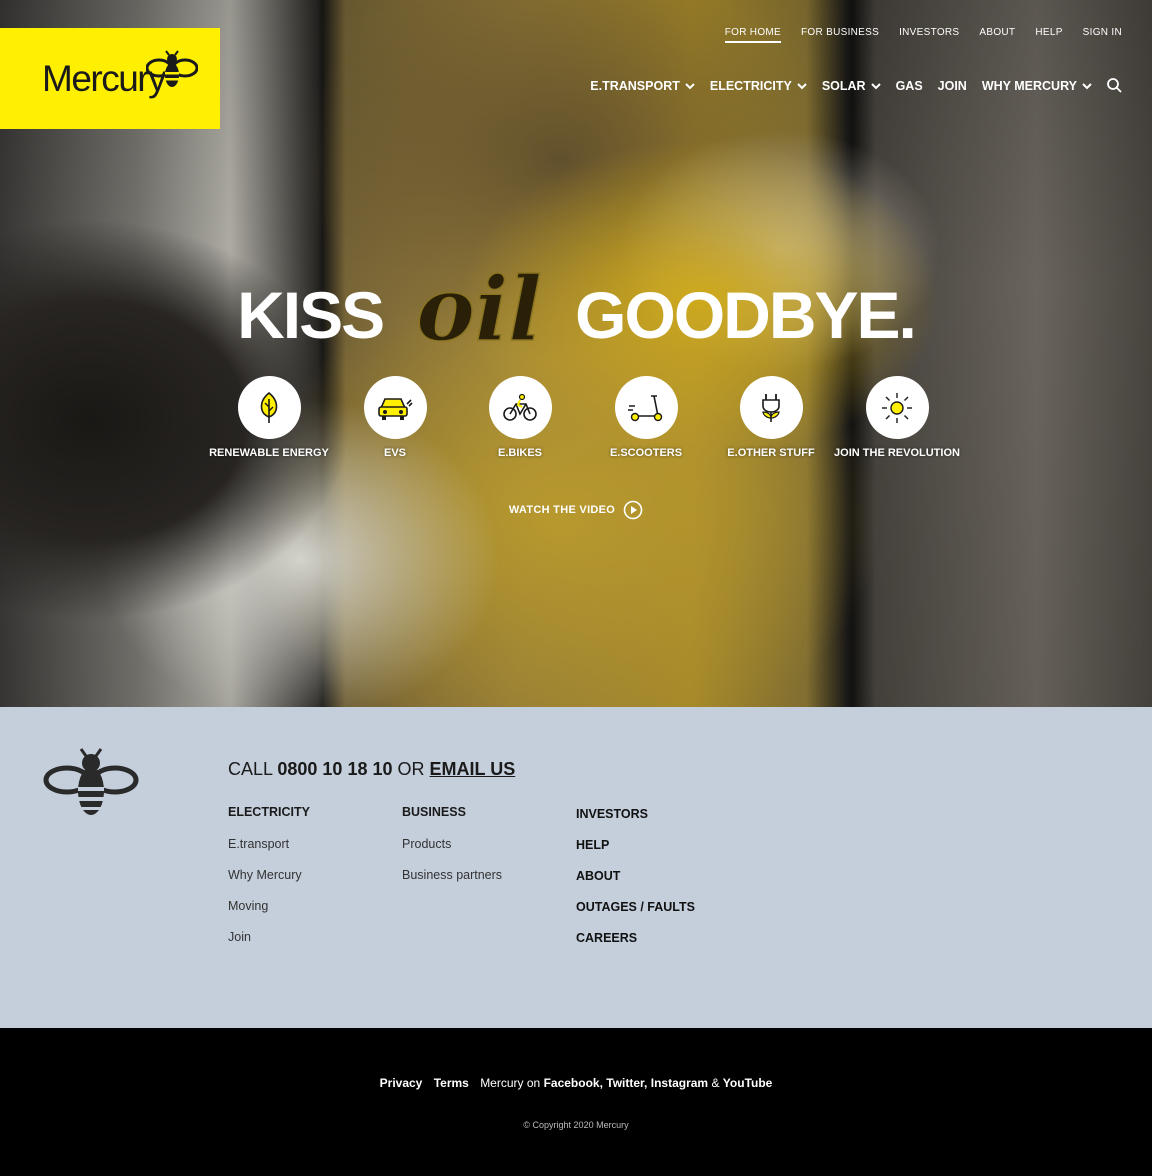 The width and height of the screenshot is (1152, 1176). I want to click on youtube-link: YouTube, so click(748, 1083).